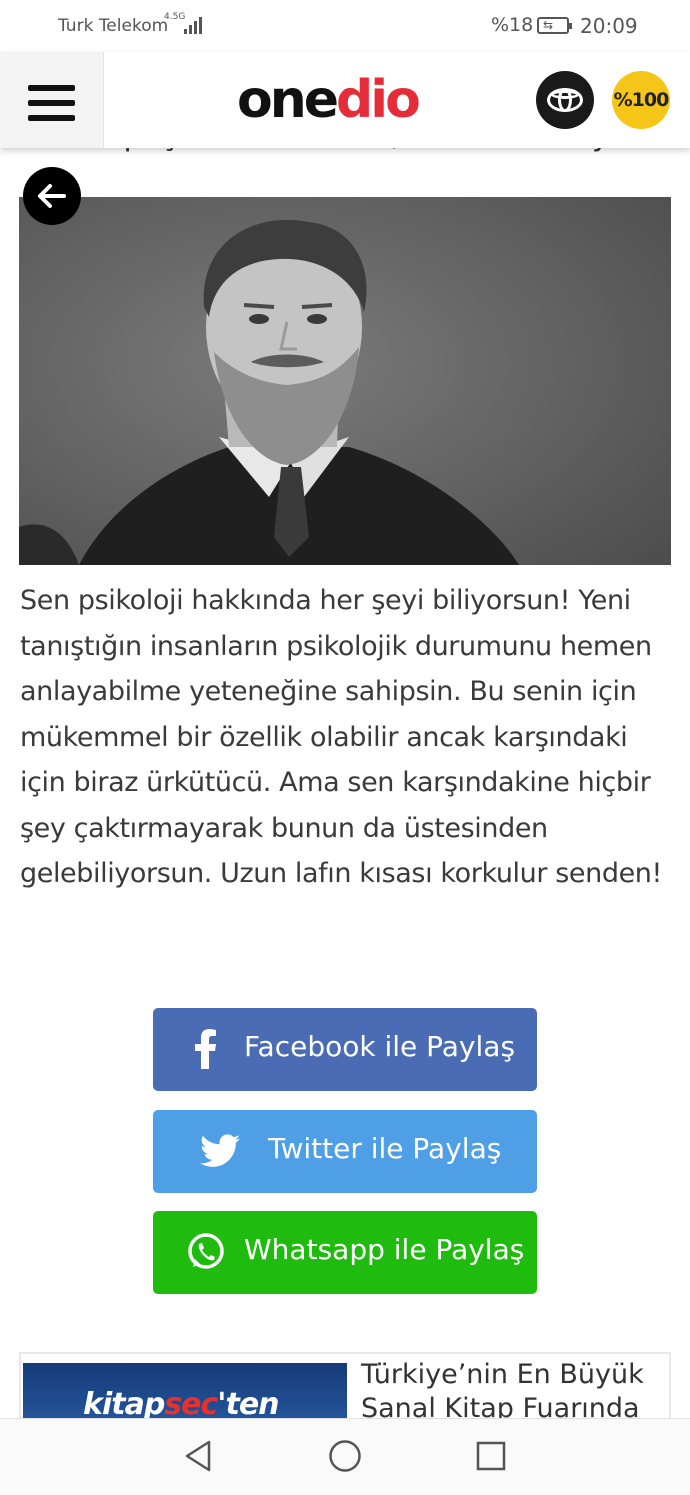 This screenshot has height=1495, width=690. Describe the element at coordinates (565, 100) in the screenshot. I see `toyota-logo-icon` at that location.